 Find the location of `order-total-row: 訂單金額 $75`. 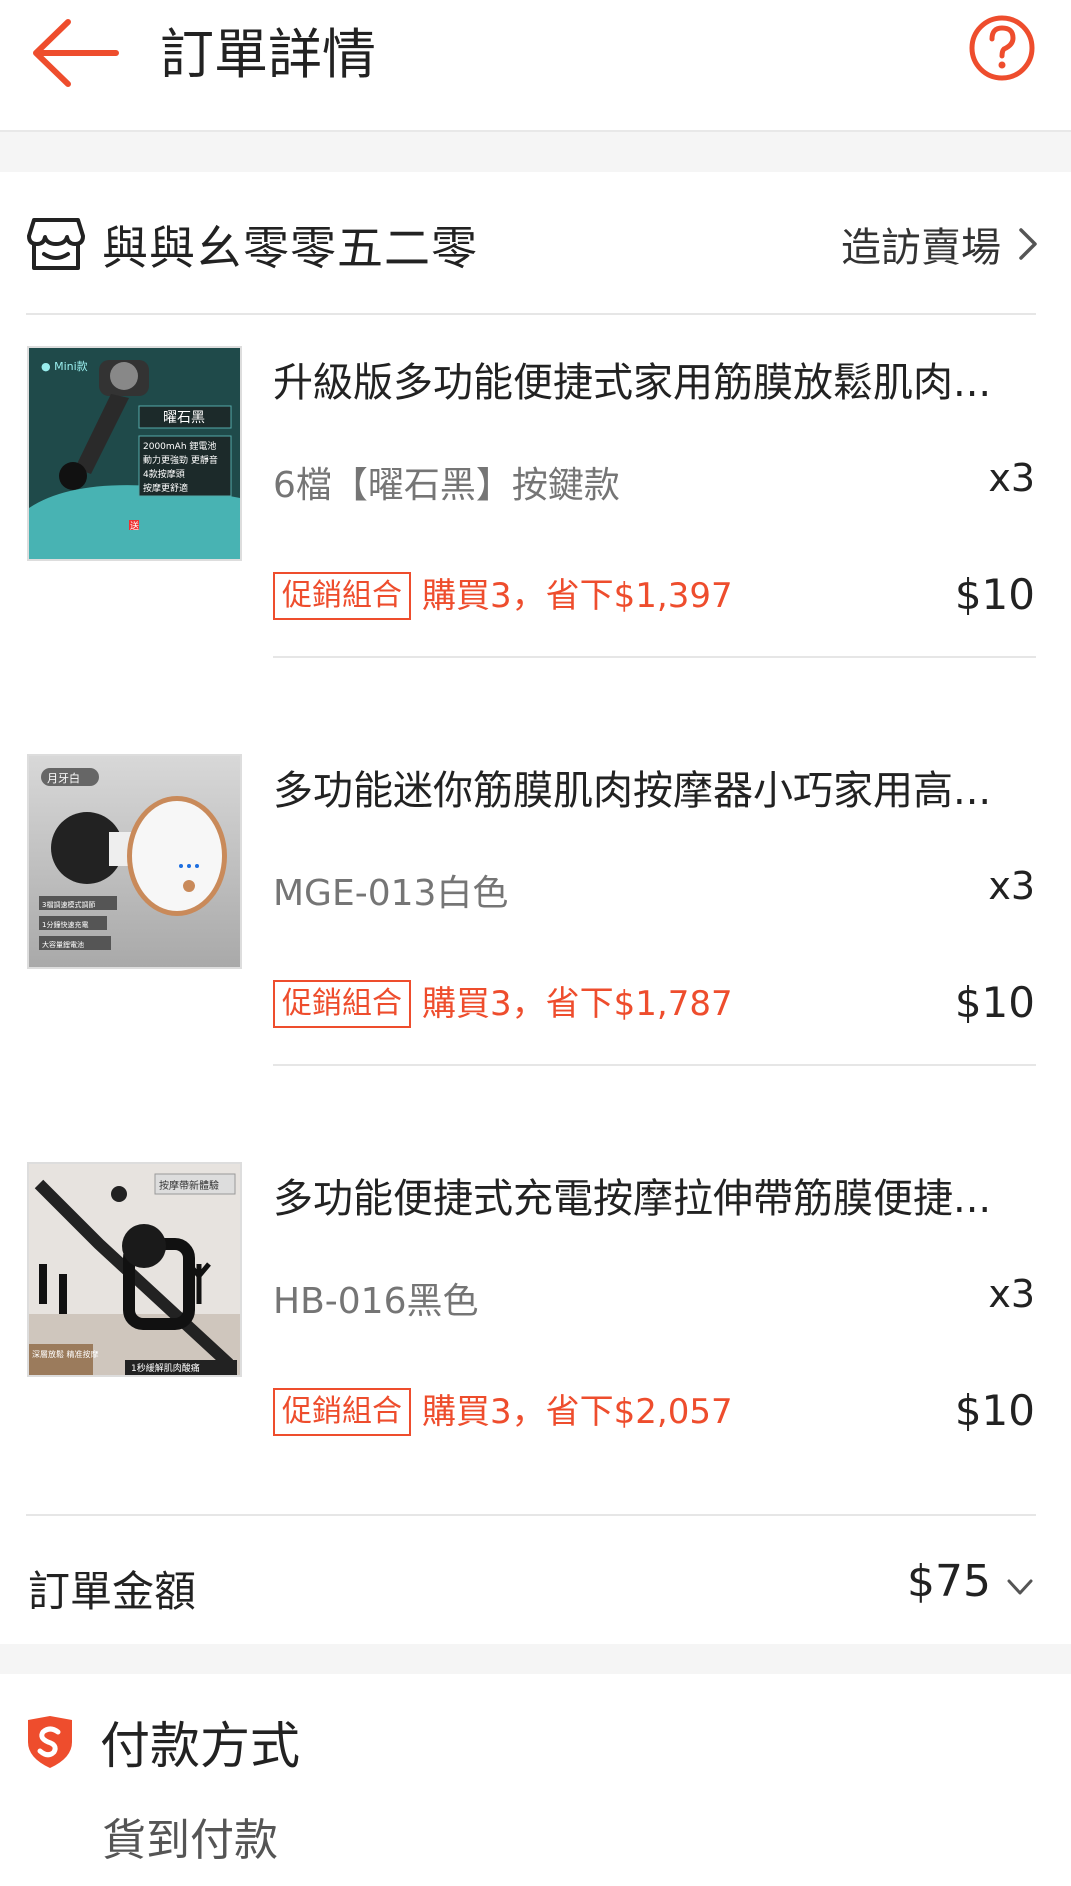

order-total-row: 訂單金額 $75 is located at coordinates (535, 1582).